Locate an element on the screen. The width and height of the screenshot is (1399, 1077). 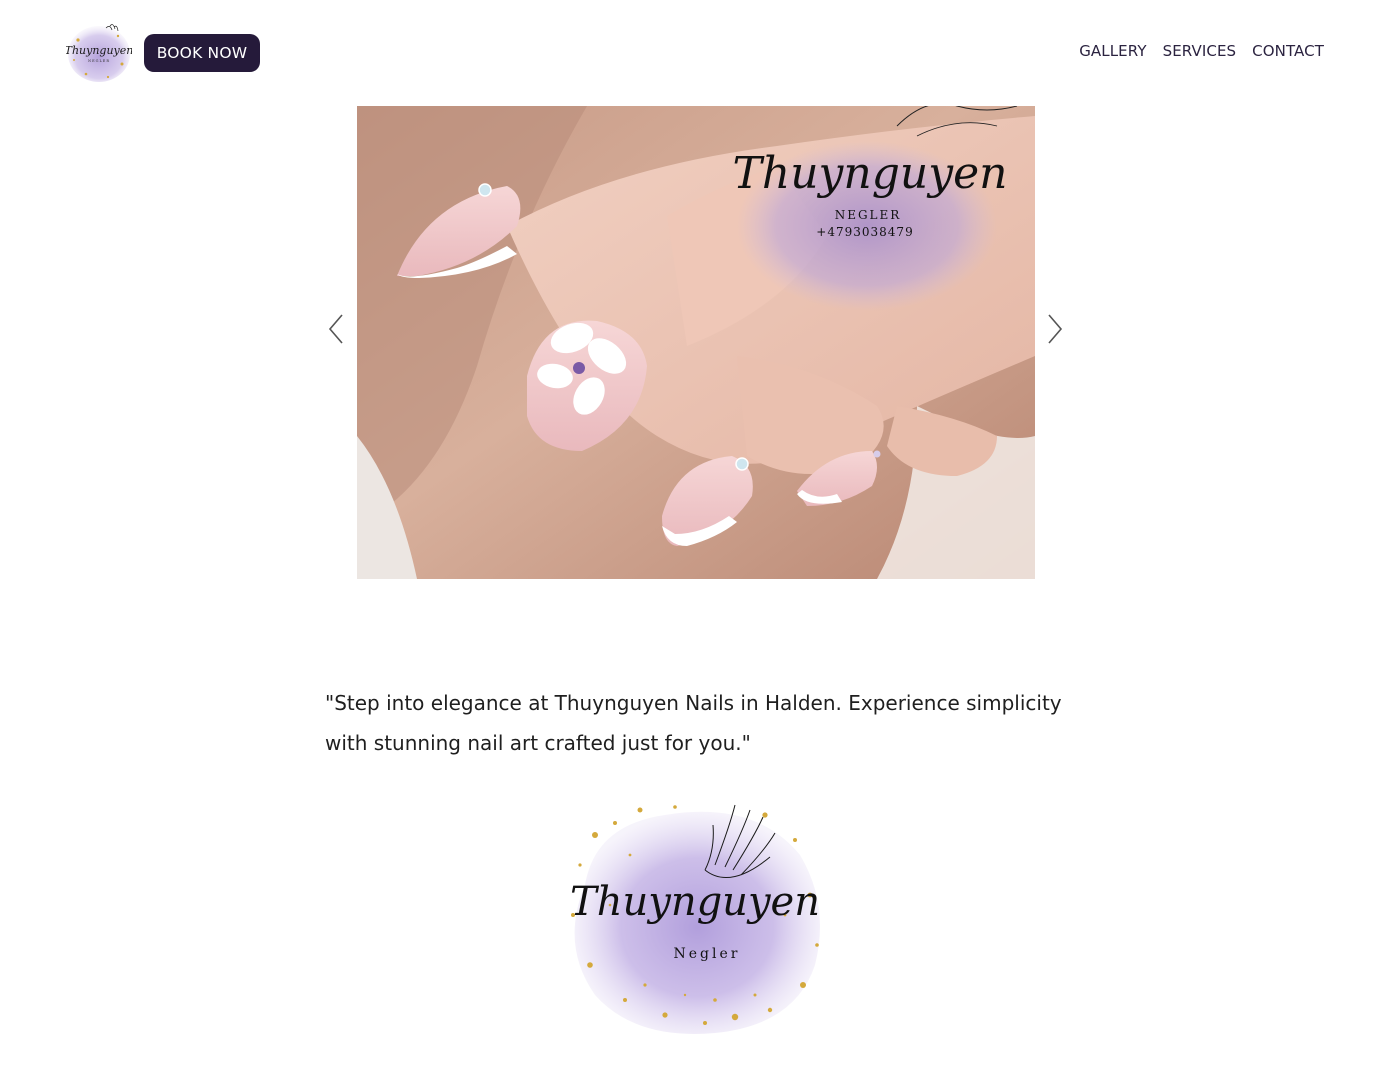
chevron-right-icon is located at coordinates (1055, 329).